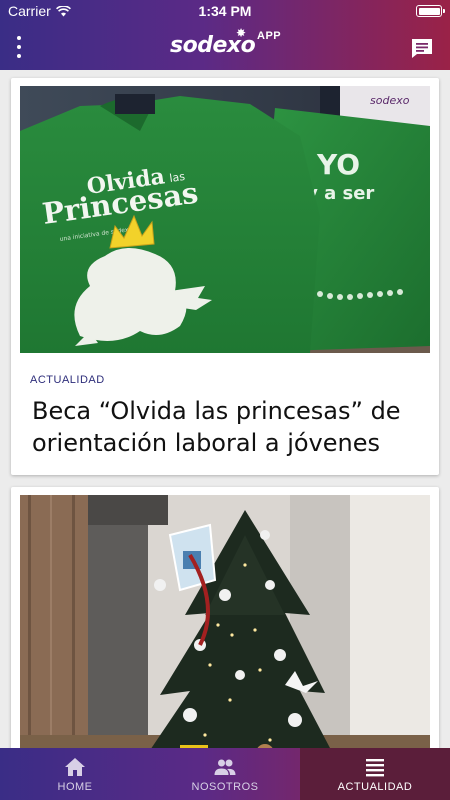 The width and height of the screenshot is (450, 800). Describe the element at coordinates (422, 48) in the screenshot. I see `chat-icon` at that location.